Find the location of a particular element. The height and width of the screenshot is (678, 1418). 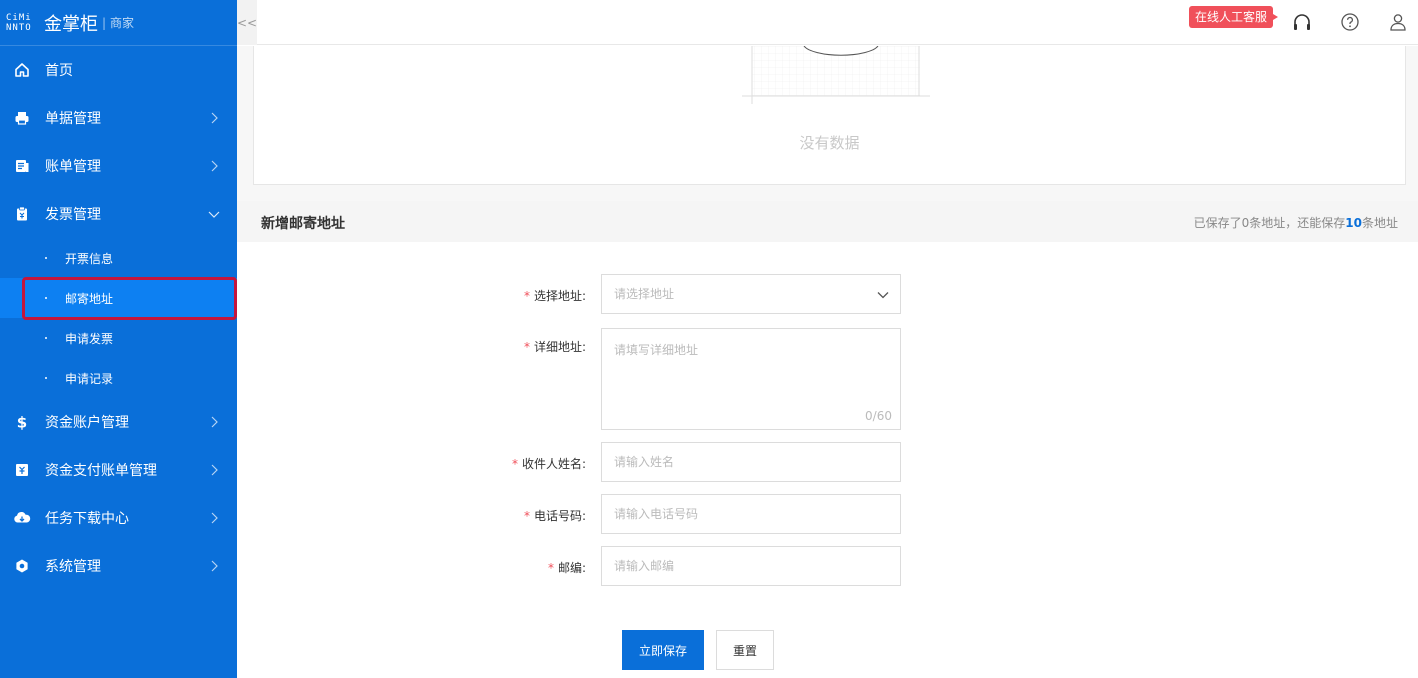

sidebar-item-download-center: 任务下载中心 is located at coordinates (118, 518).